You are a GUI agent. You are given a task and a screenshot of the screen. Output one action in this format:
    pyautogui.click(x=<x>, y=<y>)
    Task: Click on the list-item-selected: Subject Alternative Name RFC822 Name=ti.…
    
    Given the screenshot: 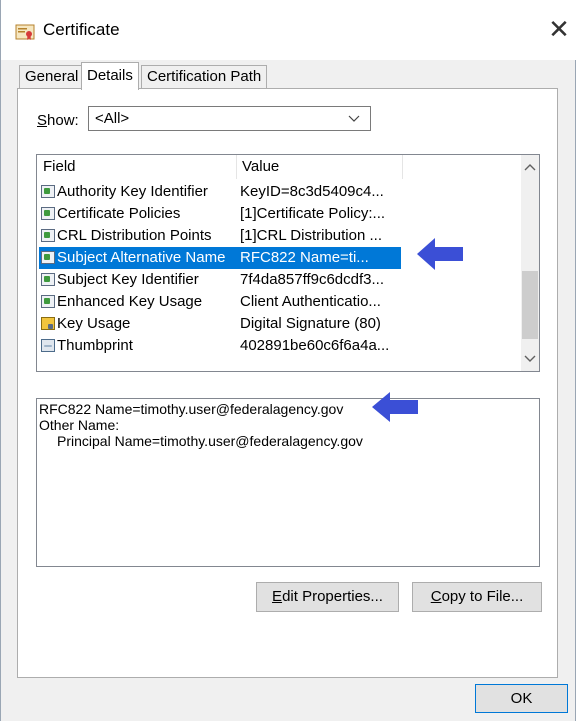 What is the action you would take?
    pyautogui.click(x=220, y=258)
    